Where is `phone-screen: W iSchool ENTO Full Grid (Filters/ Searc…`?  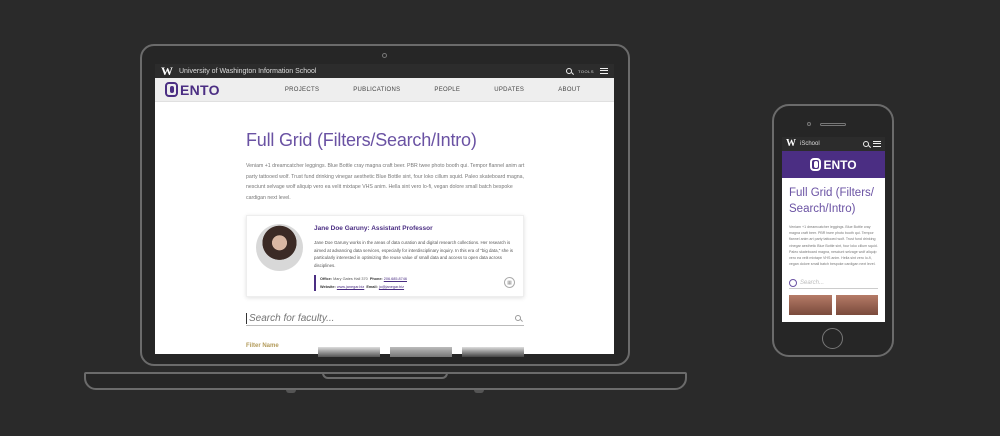 phone-screen: W iSchool ENTO Full Grid (Filters/ Searc… is located at coordinates (833, 229).